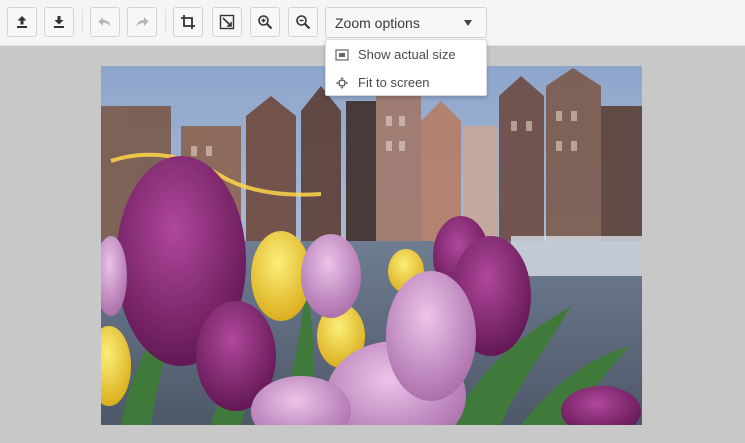  What do you see at coordinates (394, 82) in the screenshot?
I see `menu-item-label: Fit to screen` at bounding box center [394, 82].